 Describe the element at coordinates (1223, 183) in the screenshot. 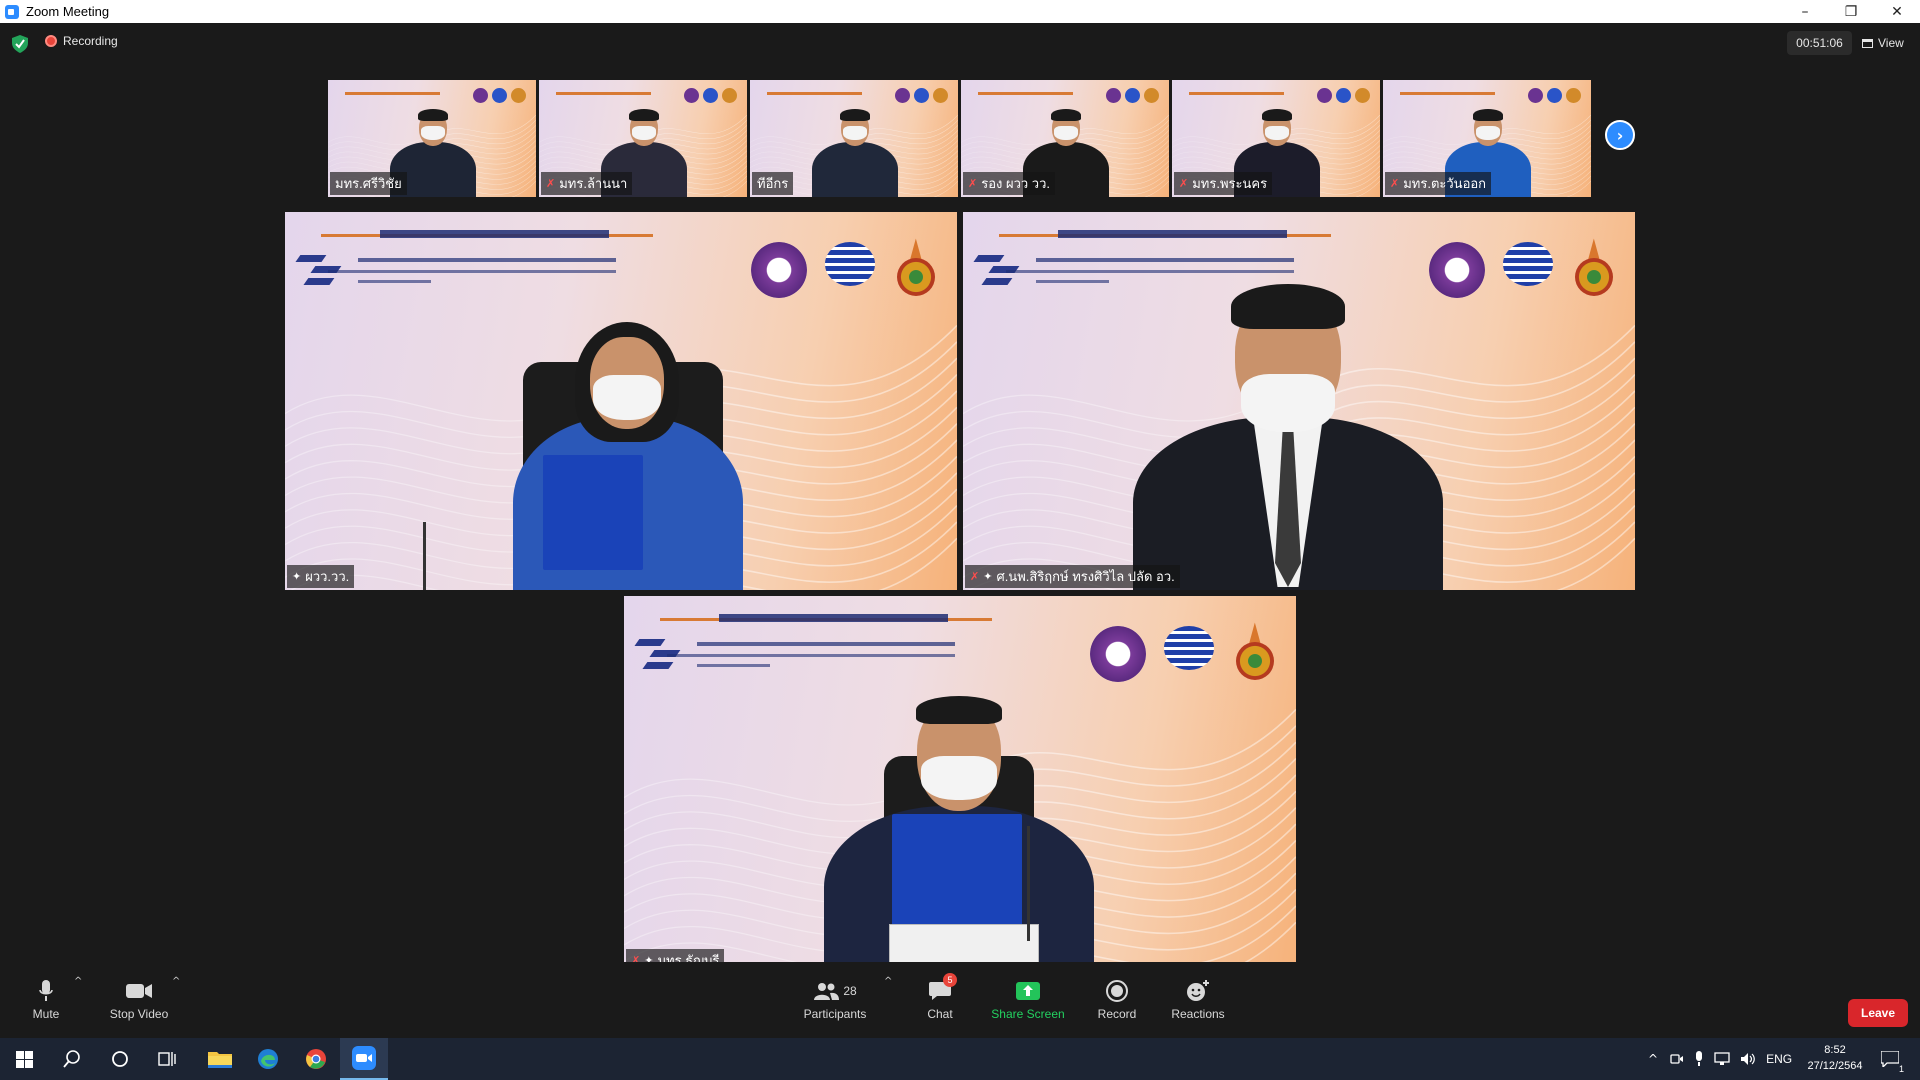

I see `participant-nameplate: ✗ มทร.พระนคร` at that location.